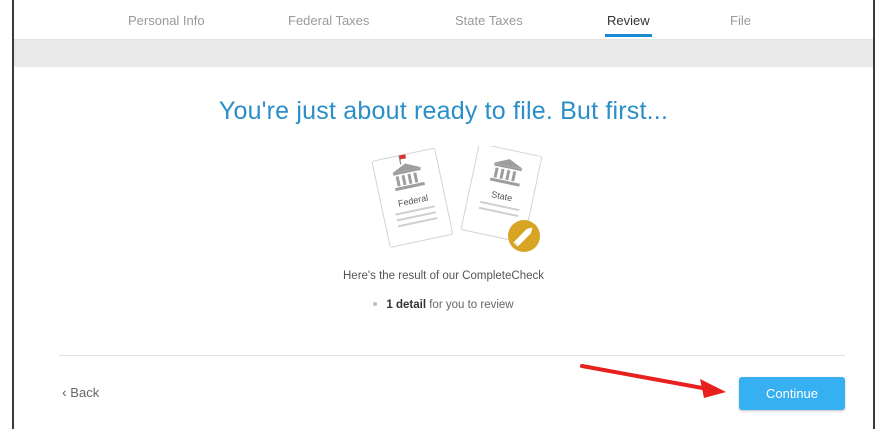 This screenshot has height=429, width=880. I want to click on red-arrow-annotation, so click(653, 381).